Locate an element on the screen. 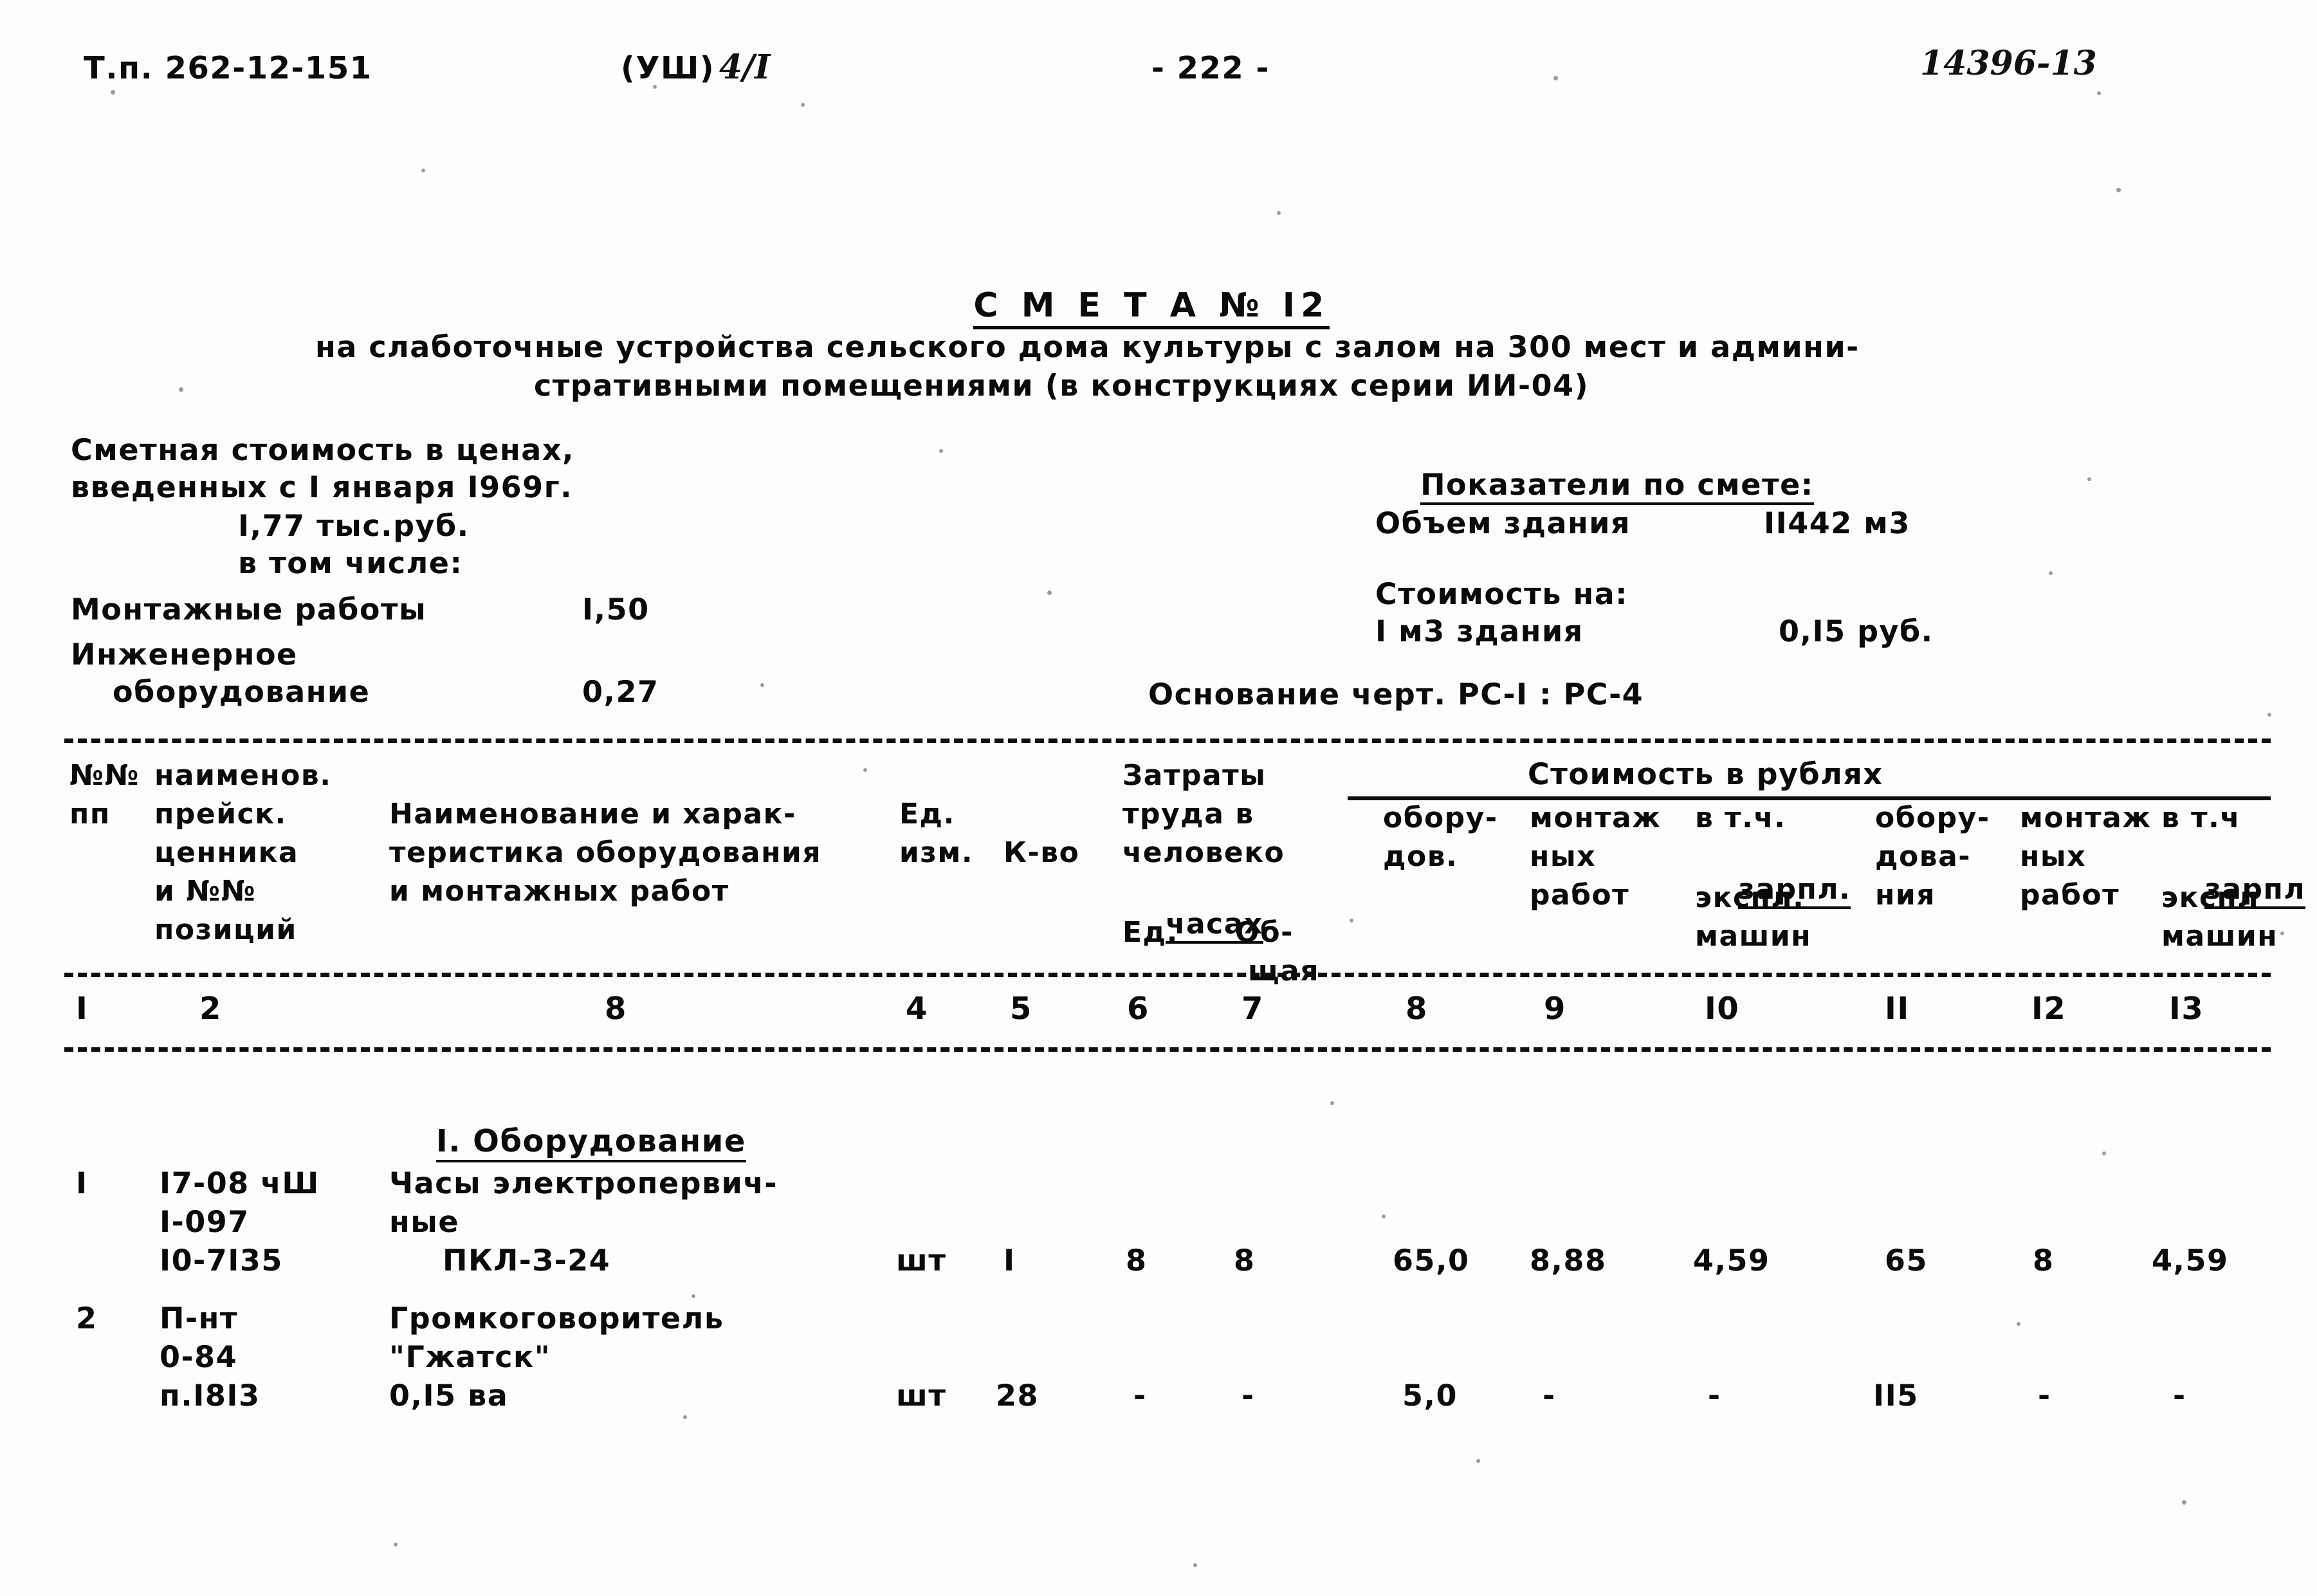 Image resolution: width=2317 pixels, height=1596 pixels. header-col10-line1: в т.ч. is located at coordinates (1740, 818).